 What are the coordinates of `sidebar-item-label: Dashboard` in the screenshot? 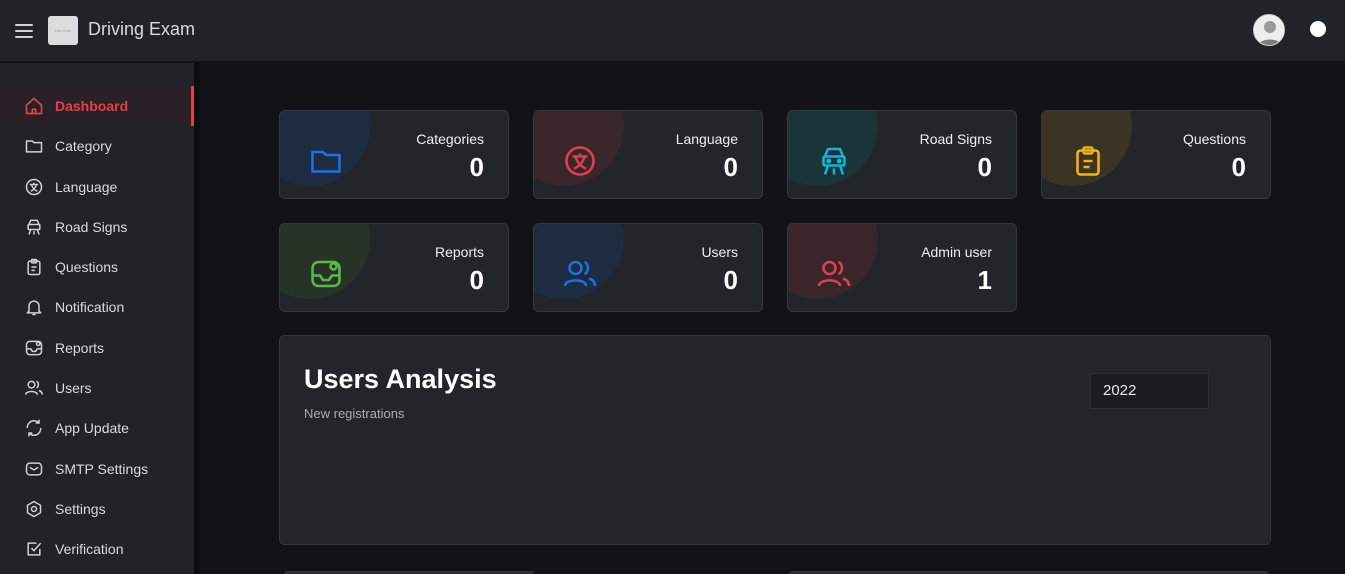 It's located at (92, 106).